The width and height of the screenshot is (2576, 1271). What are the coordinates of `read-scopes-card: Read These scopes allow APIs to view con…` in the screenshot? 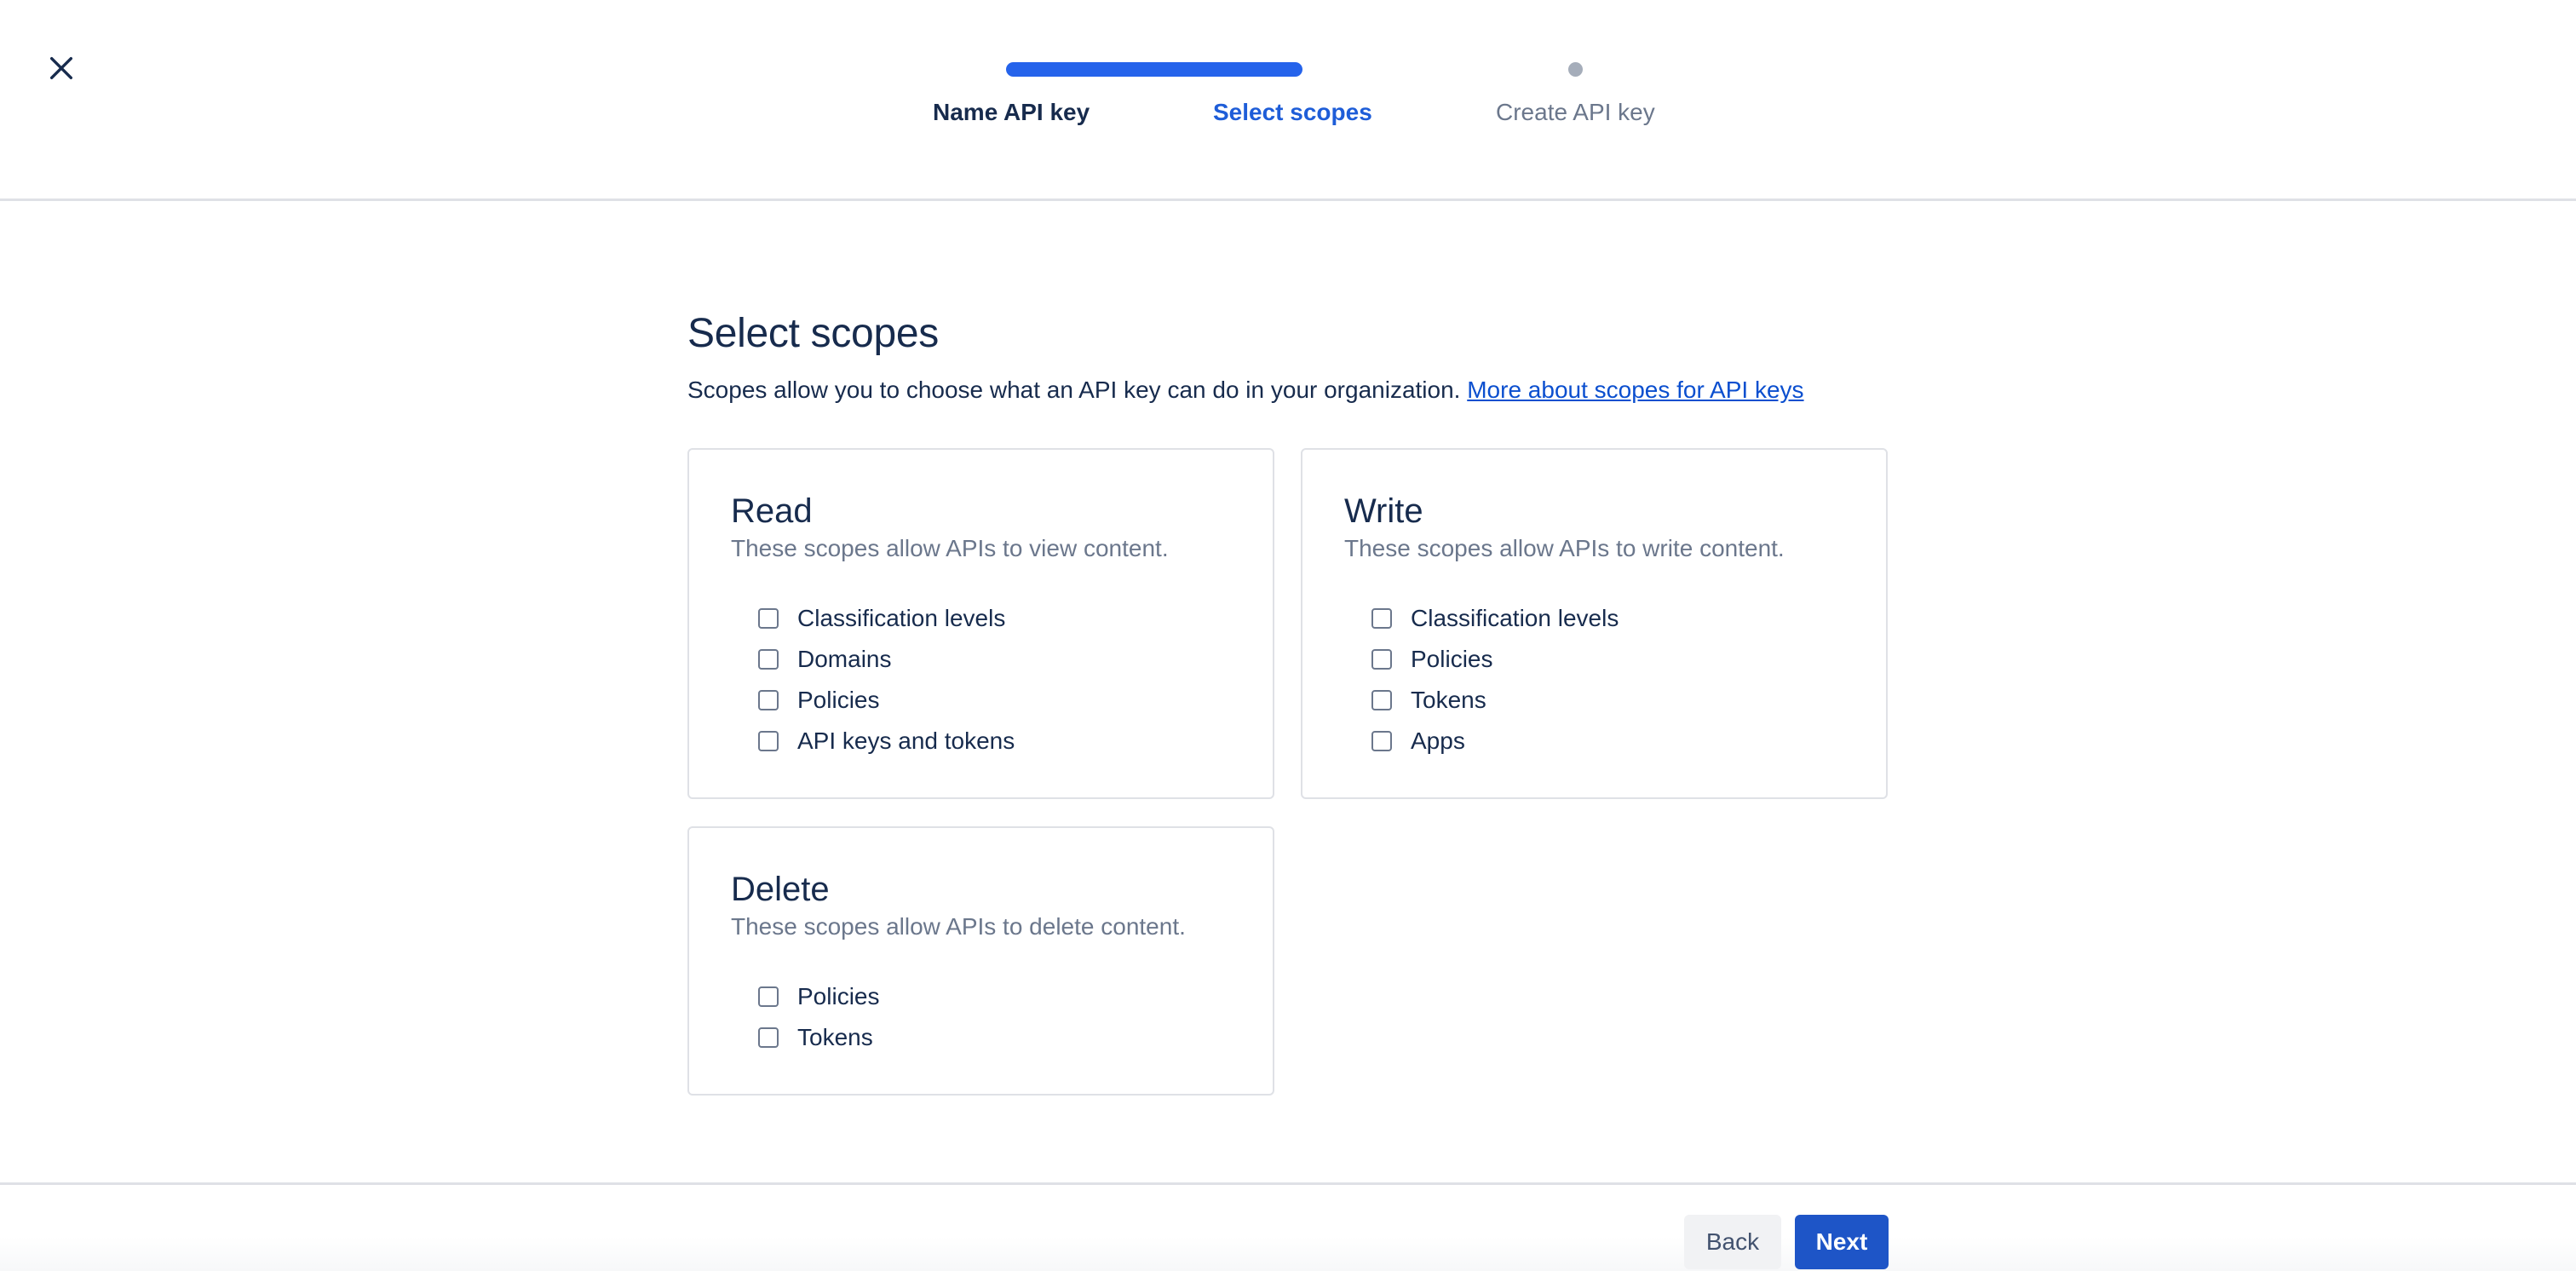 It's located at (981, 623).